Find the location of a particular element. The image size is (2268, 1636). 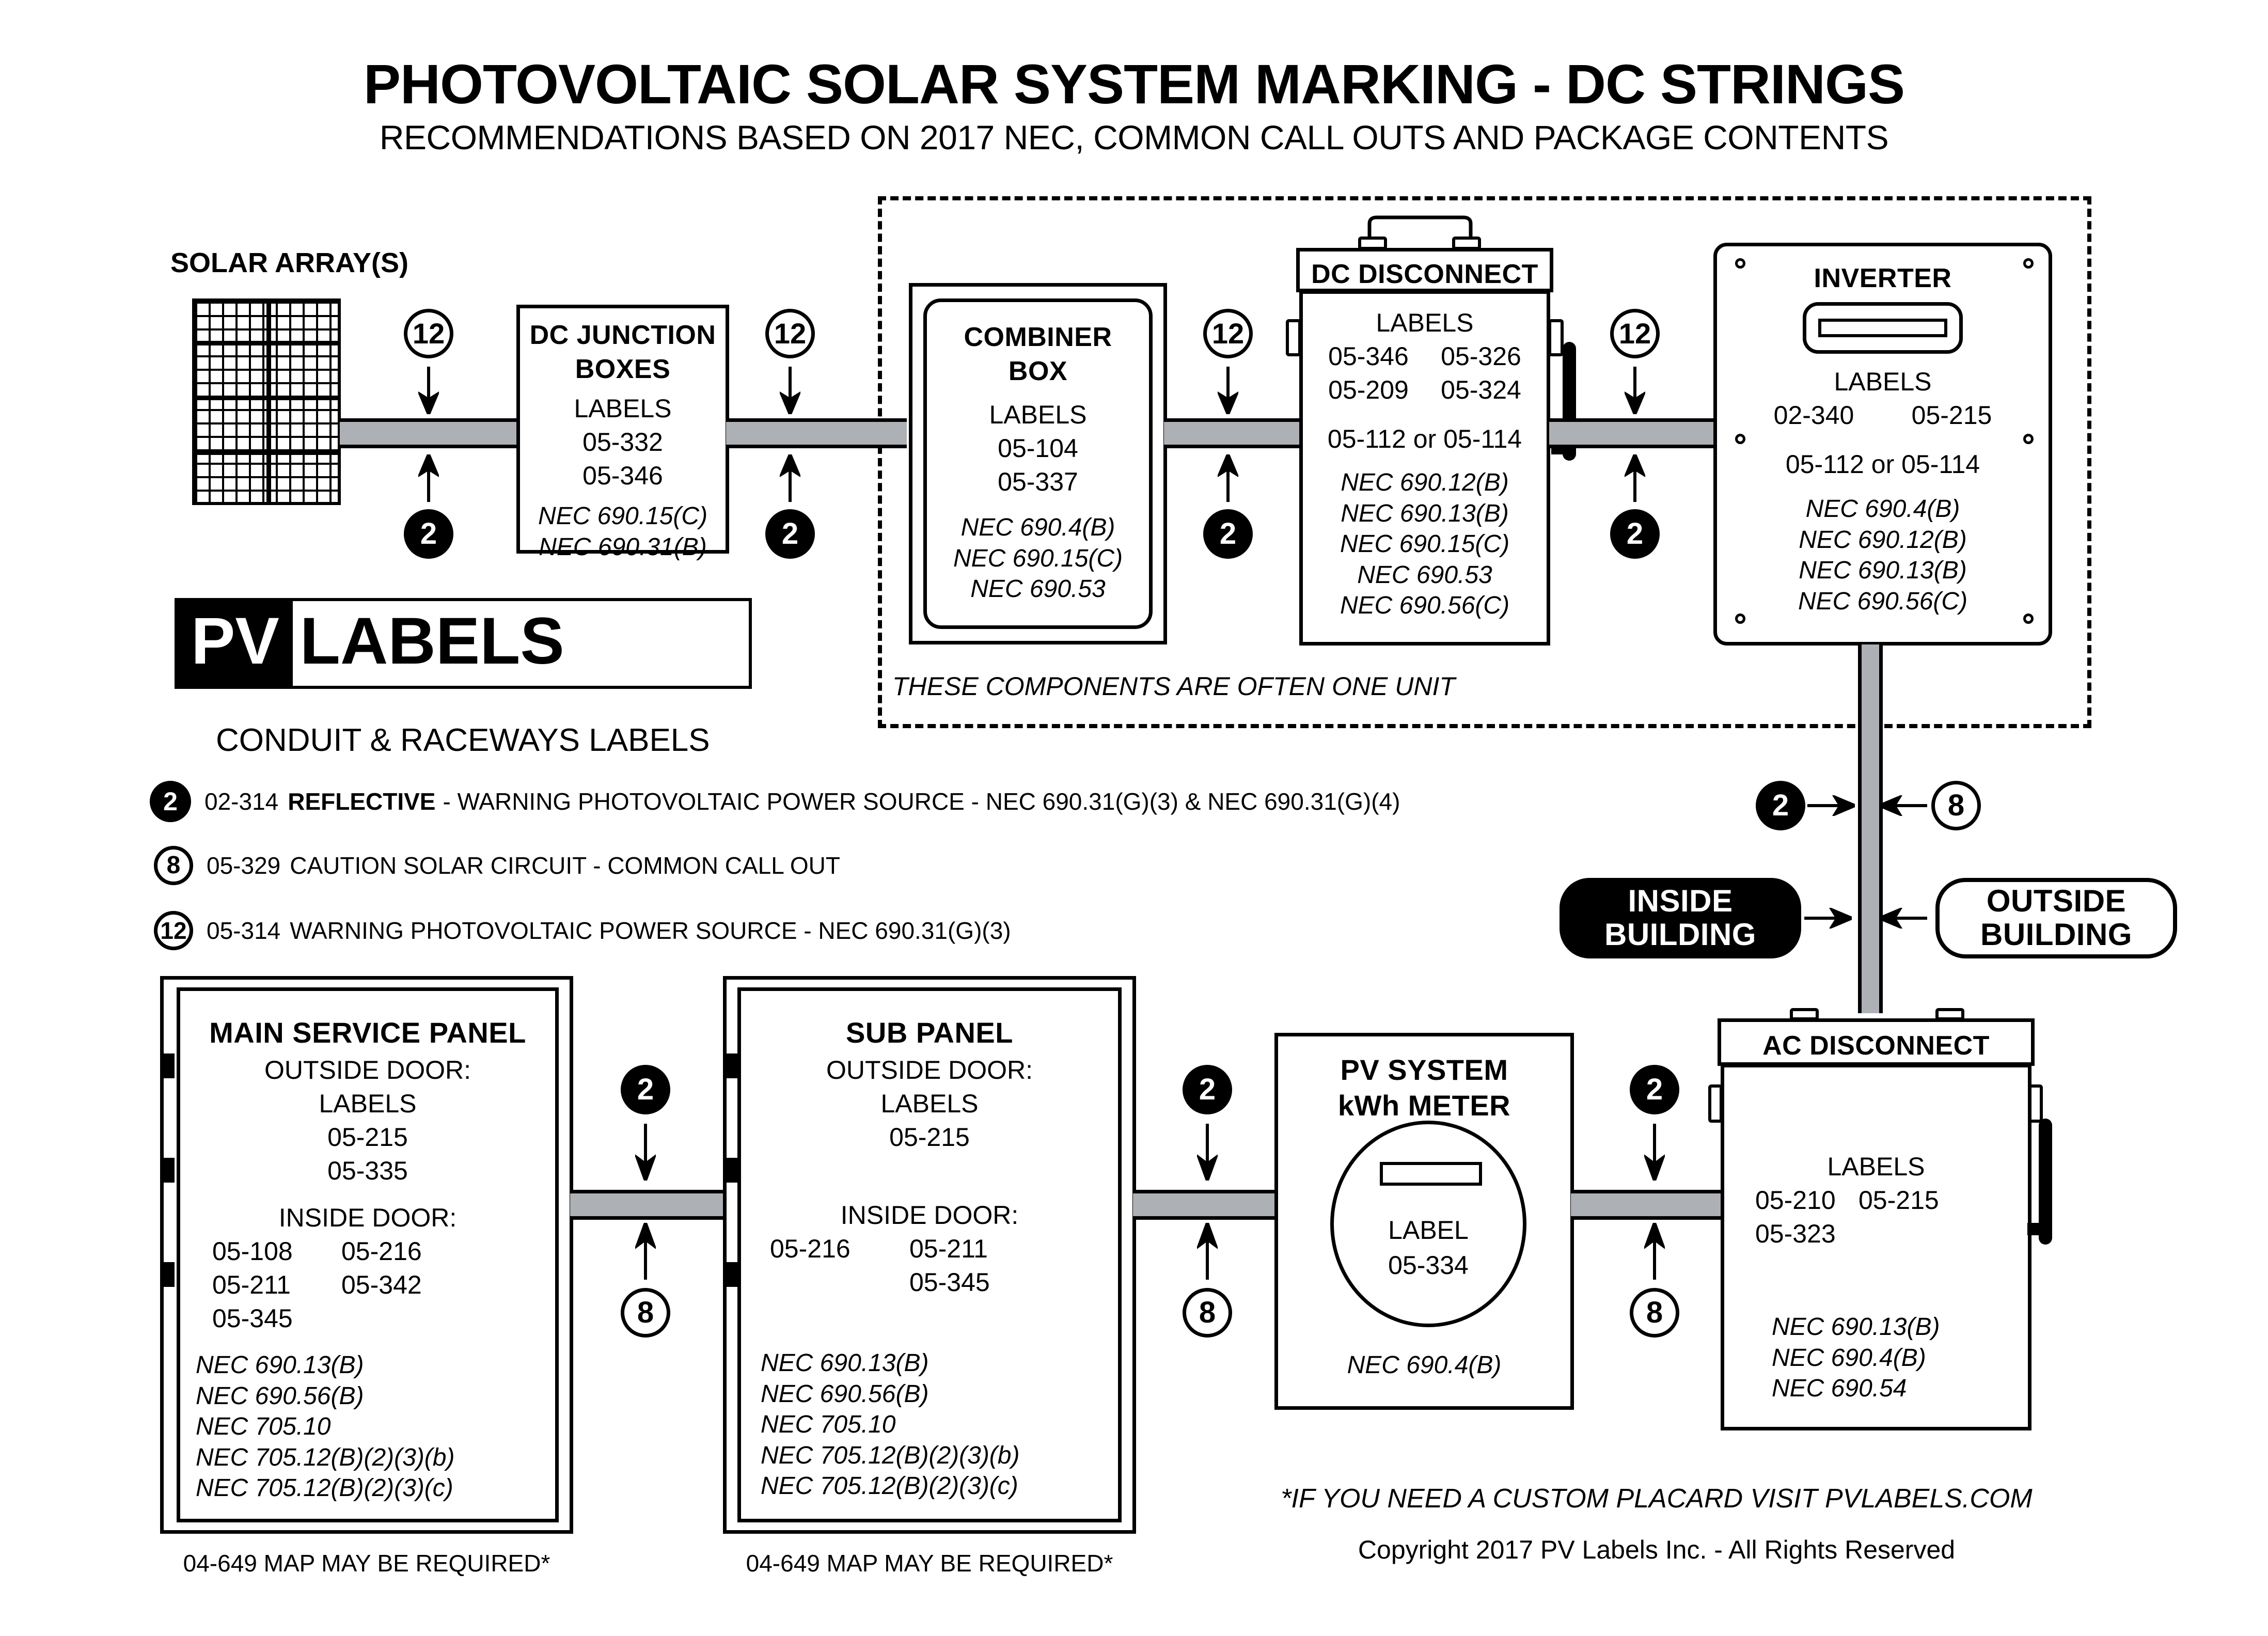

inside-building-line1: INSIDE is located at coordinates (1681, 901).